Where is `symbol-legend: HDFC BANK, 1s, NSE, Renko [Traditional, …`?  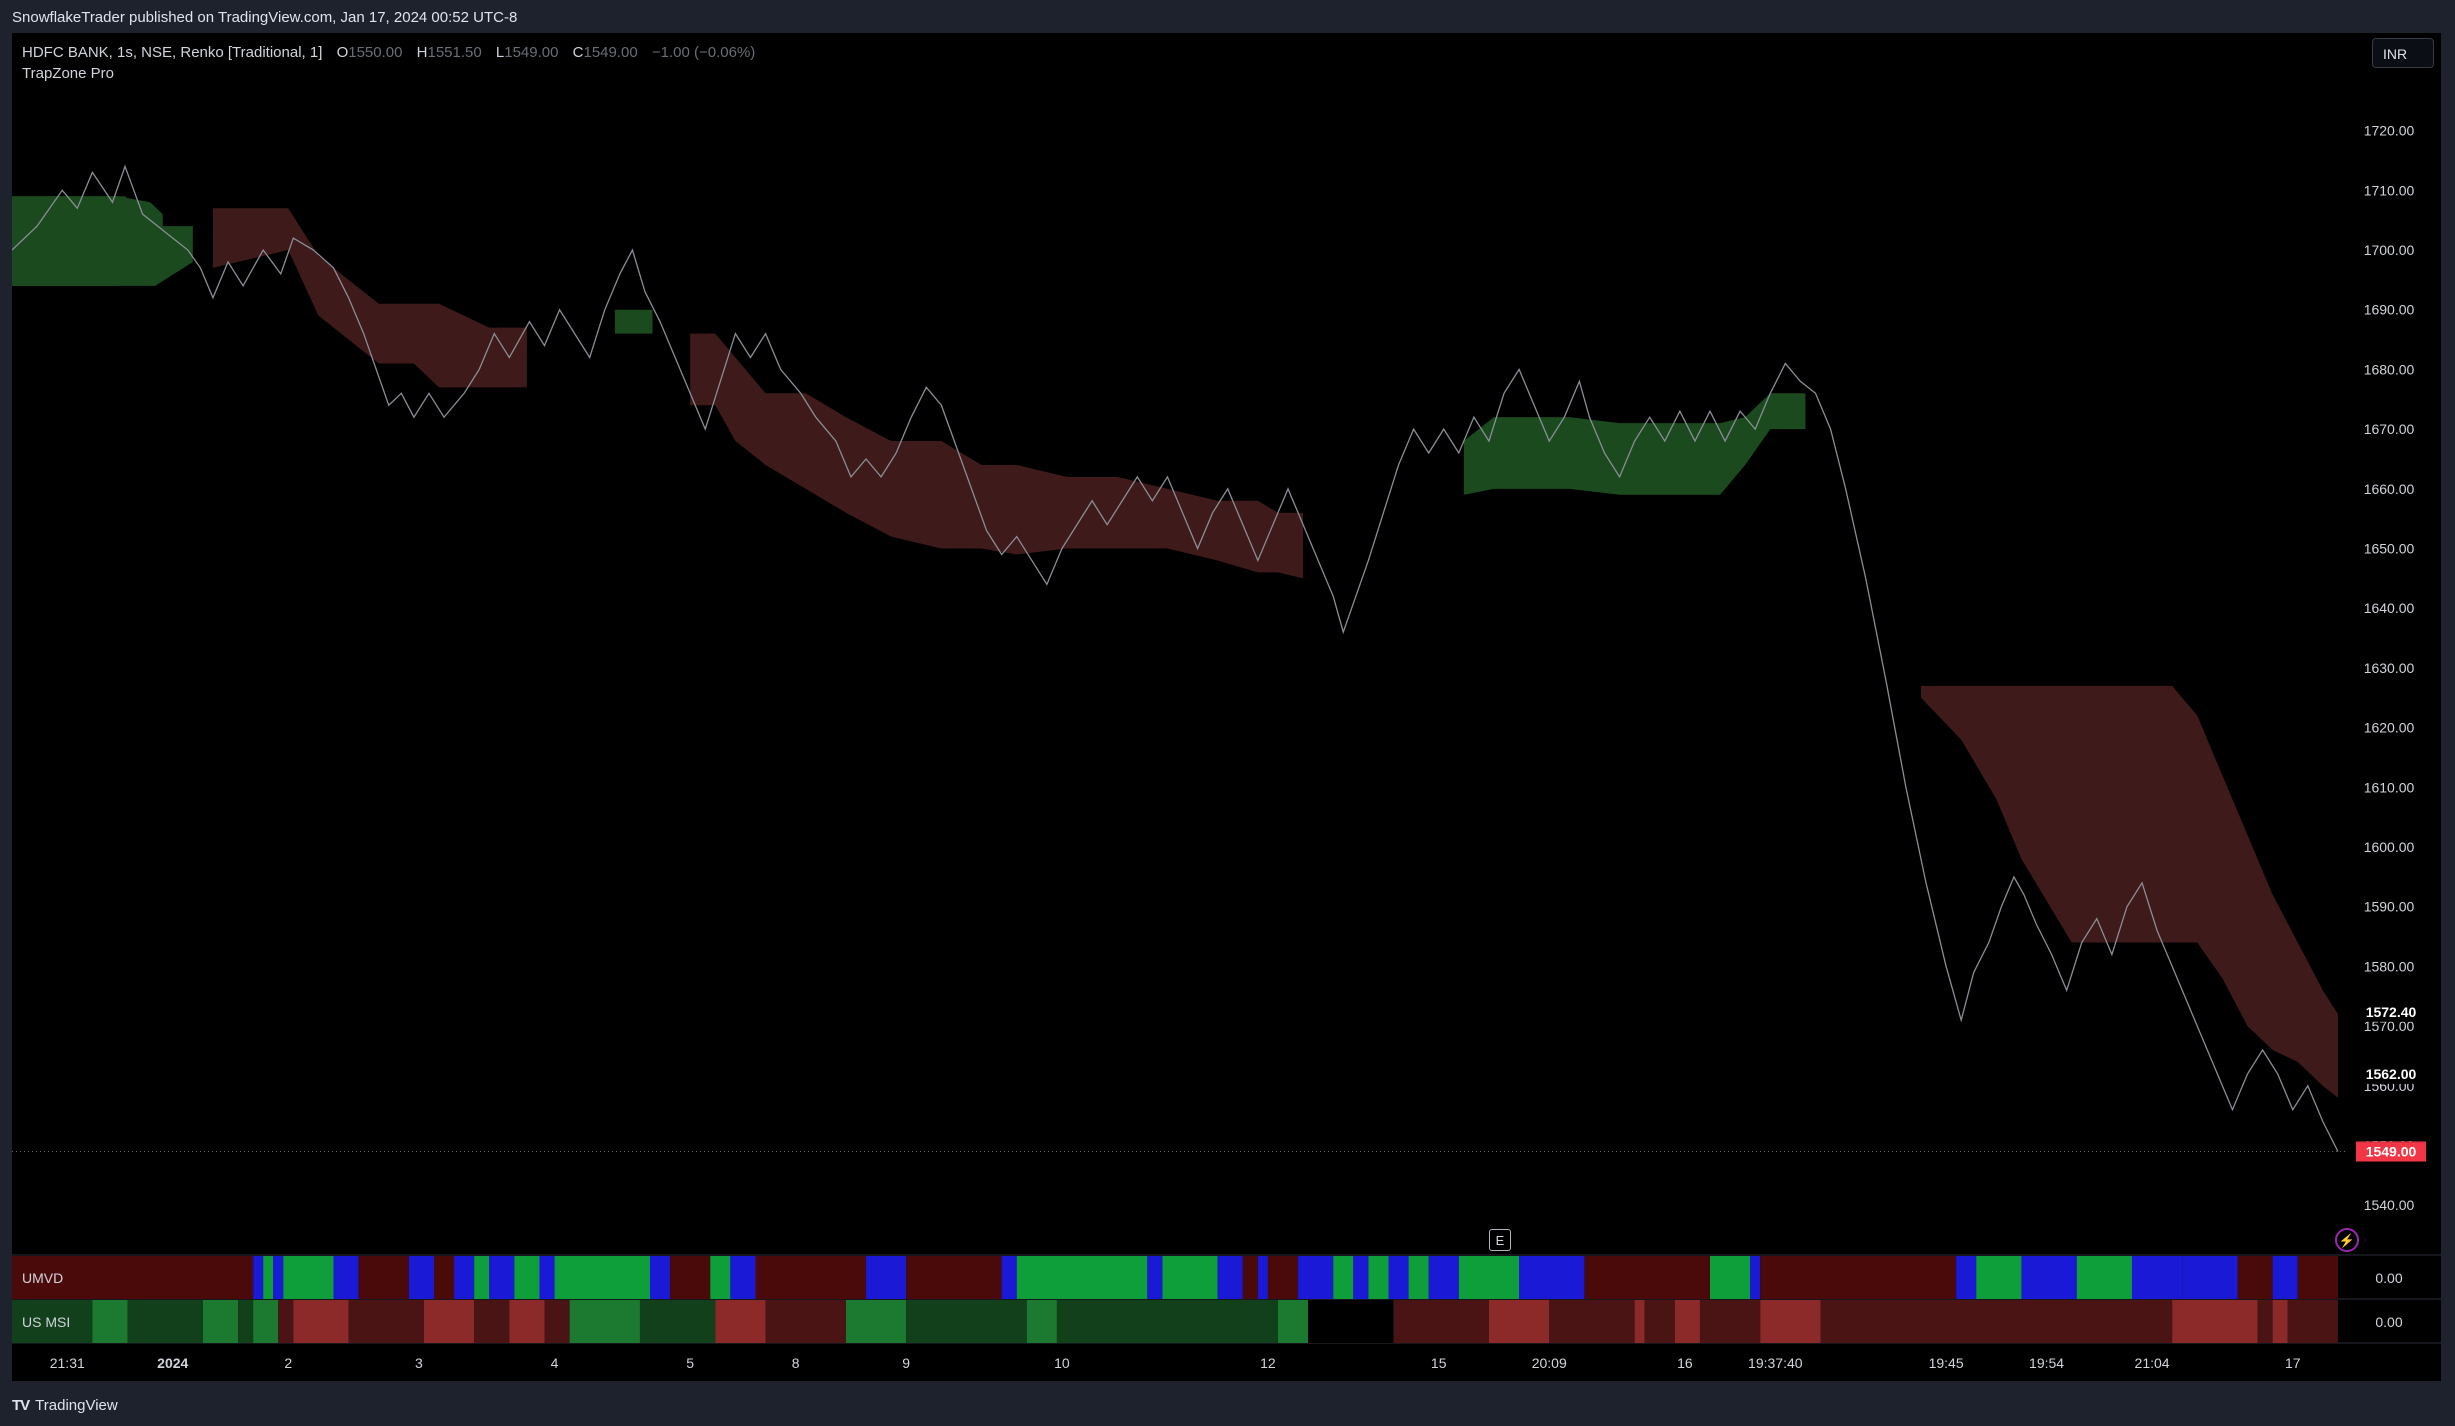 symbol-legend: HDFC BANK, 1s, NSE, Renko [Traditional, … is located at coordinates (388, 52).